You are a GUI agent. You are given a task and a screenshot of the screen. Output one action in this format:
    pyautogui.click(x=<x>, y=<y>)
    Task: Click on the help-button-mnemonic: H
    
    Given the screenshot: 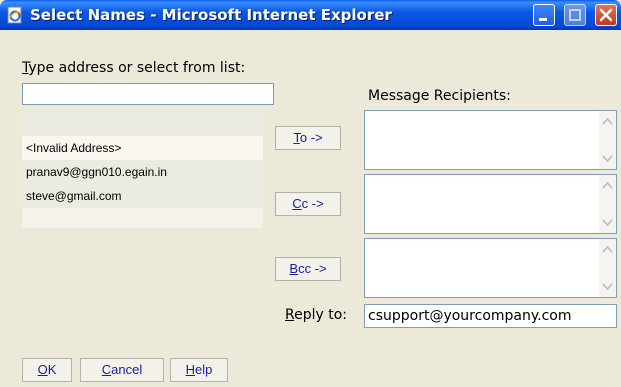 What is the action you would take?
    pyautogui.click(x=190, y=369)
    